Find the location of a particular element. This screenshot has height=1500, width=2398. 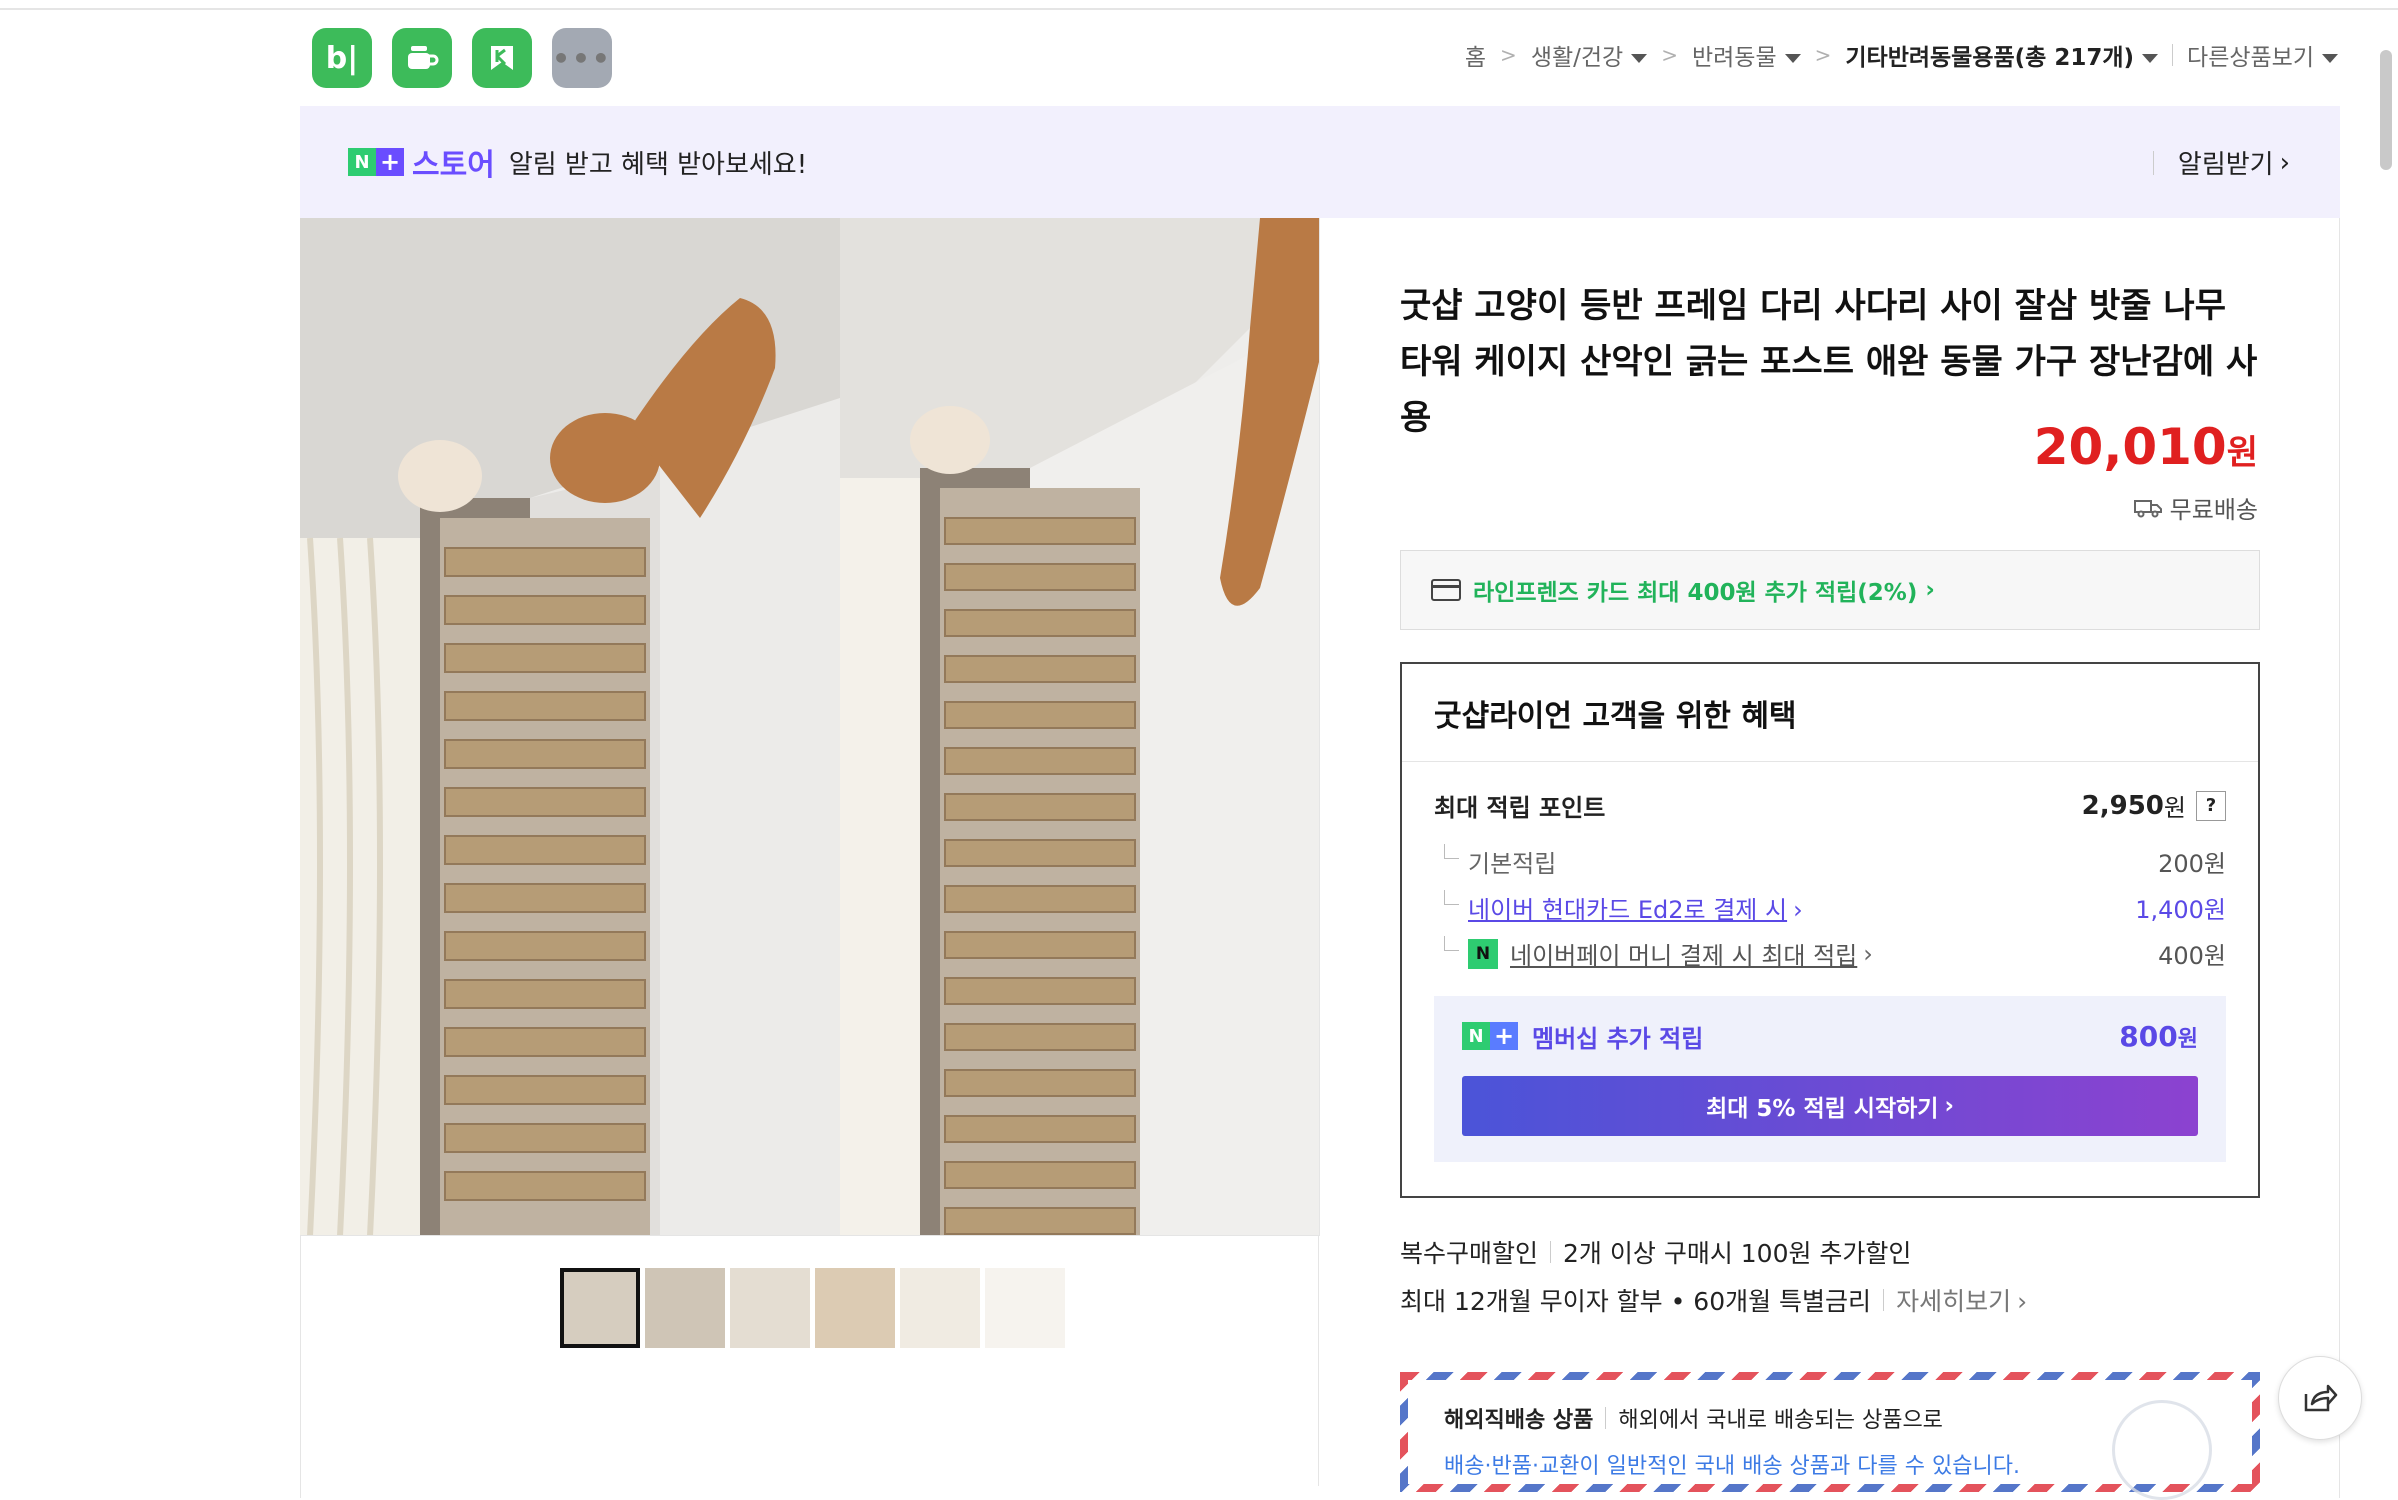

npay-points-link: N 네이버페이 머니 결제 시 최대 적립 › is located at coordinates (1653, 953).